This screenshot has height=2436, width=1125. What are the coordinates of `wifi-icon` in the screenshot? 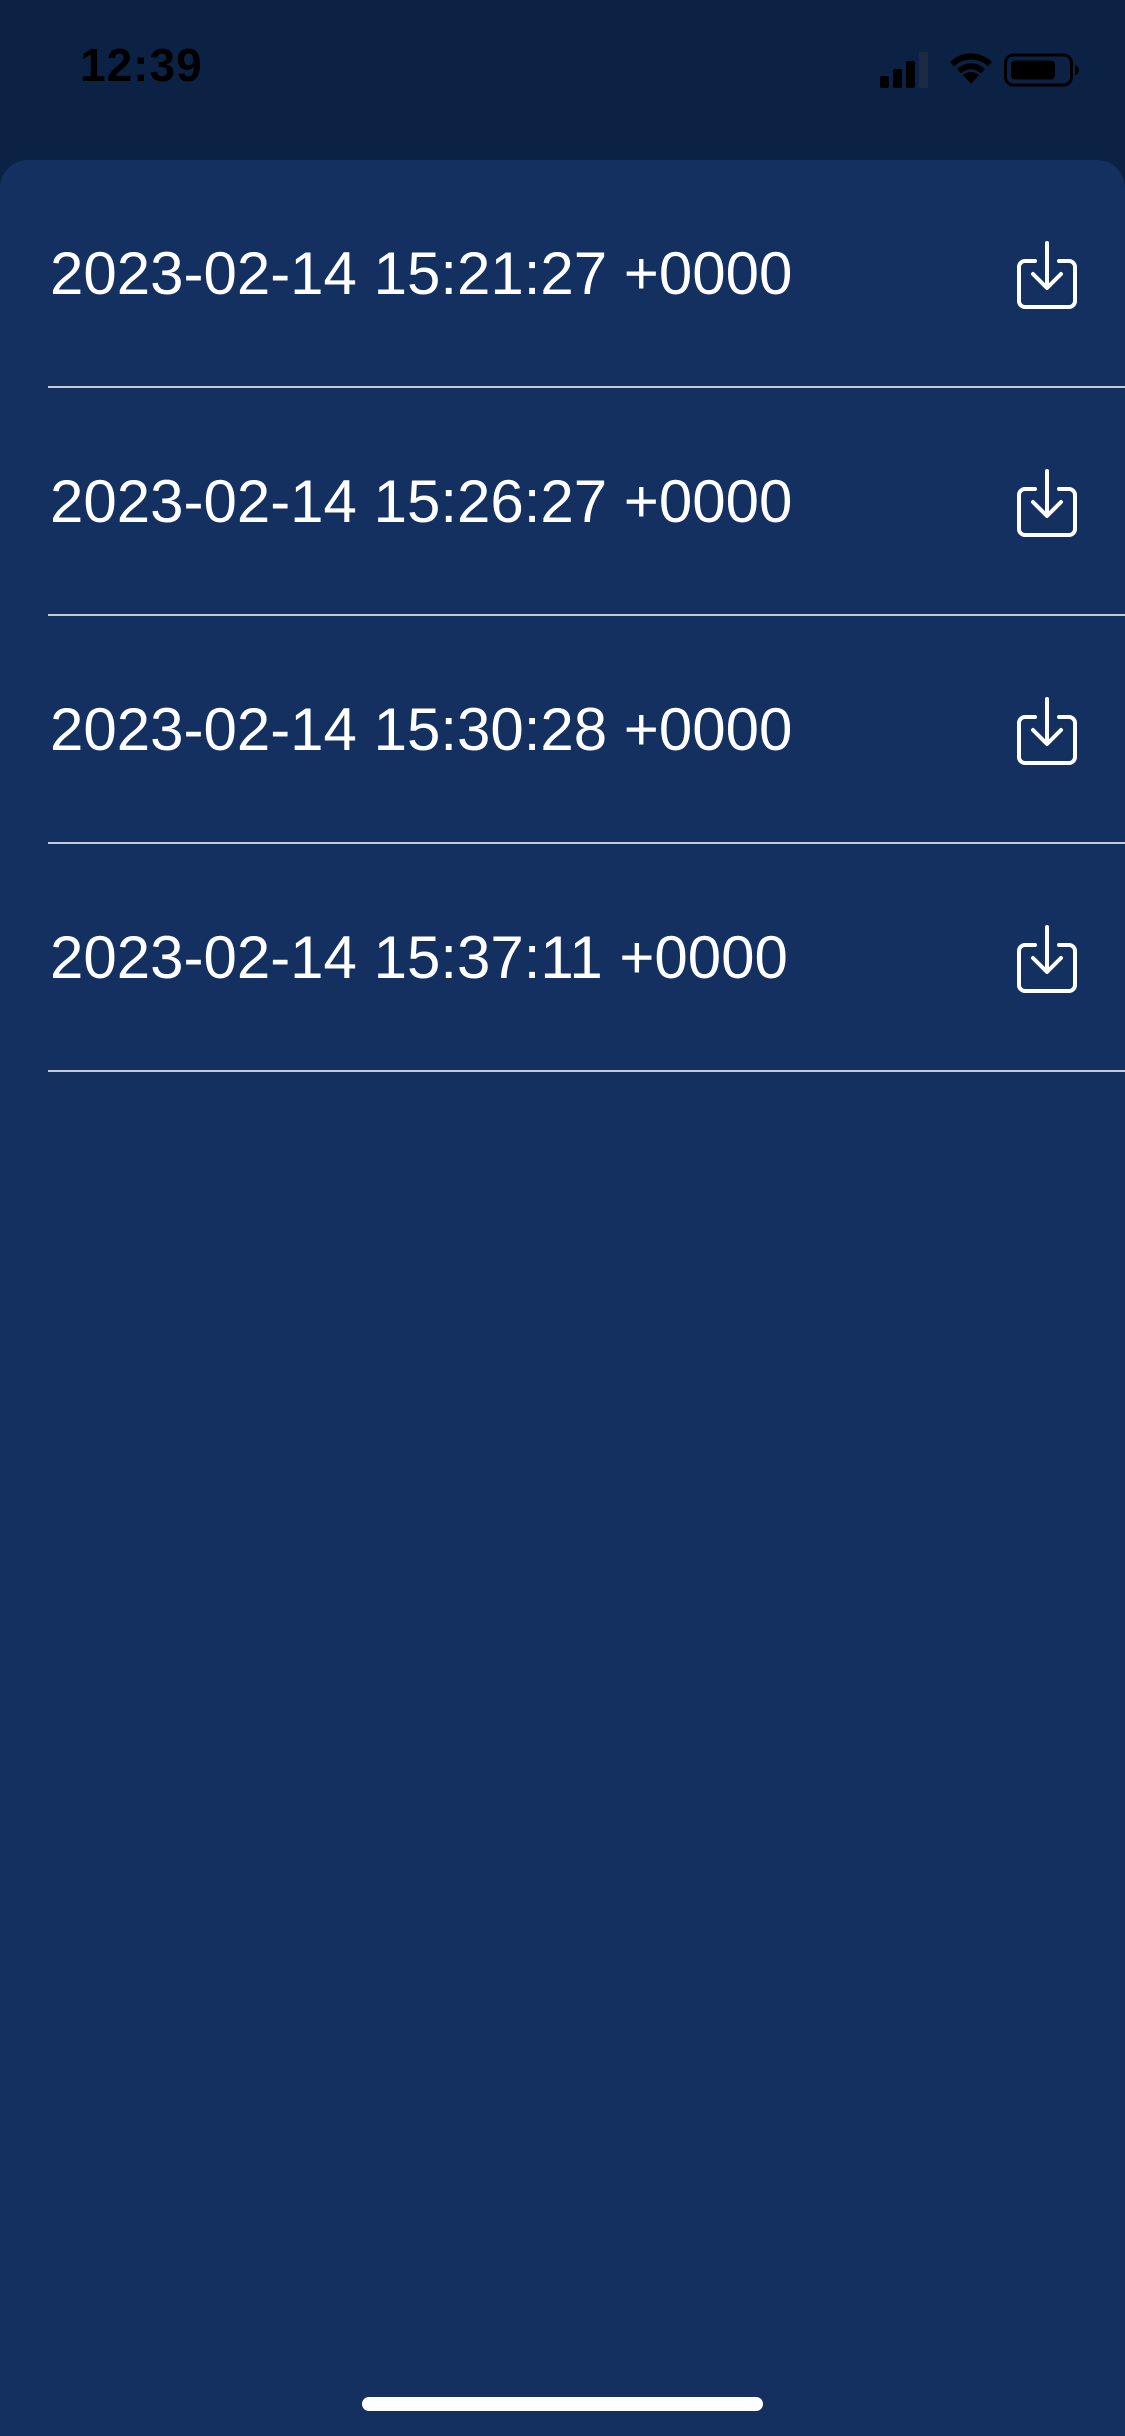 It's located at (971, 68).